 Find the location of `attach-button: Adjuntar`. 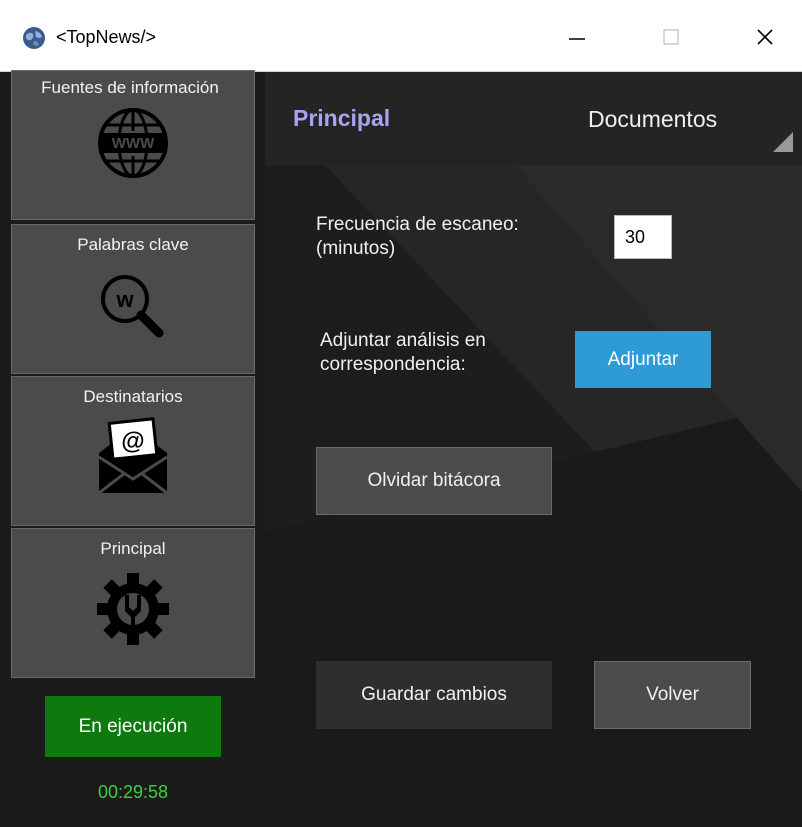

attach-button: Adjuntar is located at coordinates (643, 359).